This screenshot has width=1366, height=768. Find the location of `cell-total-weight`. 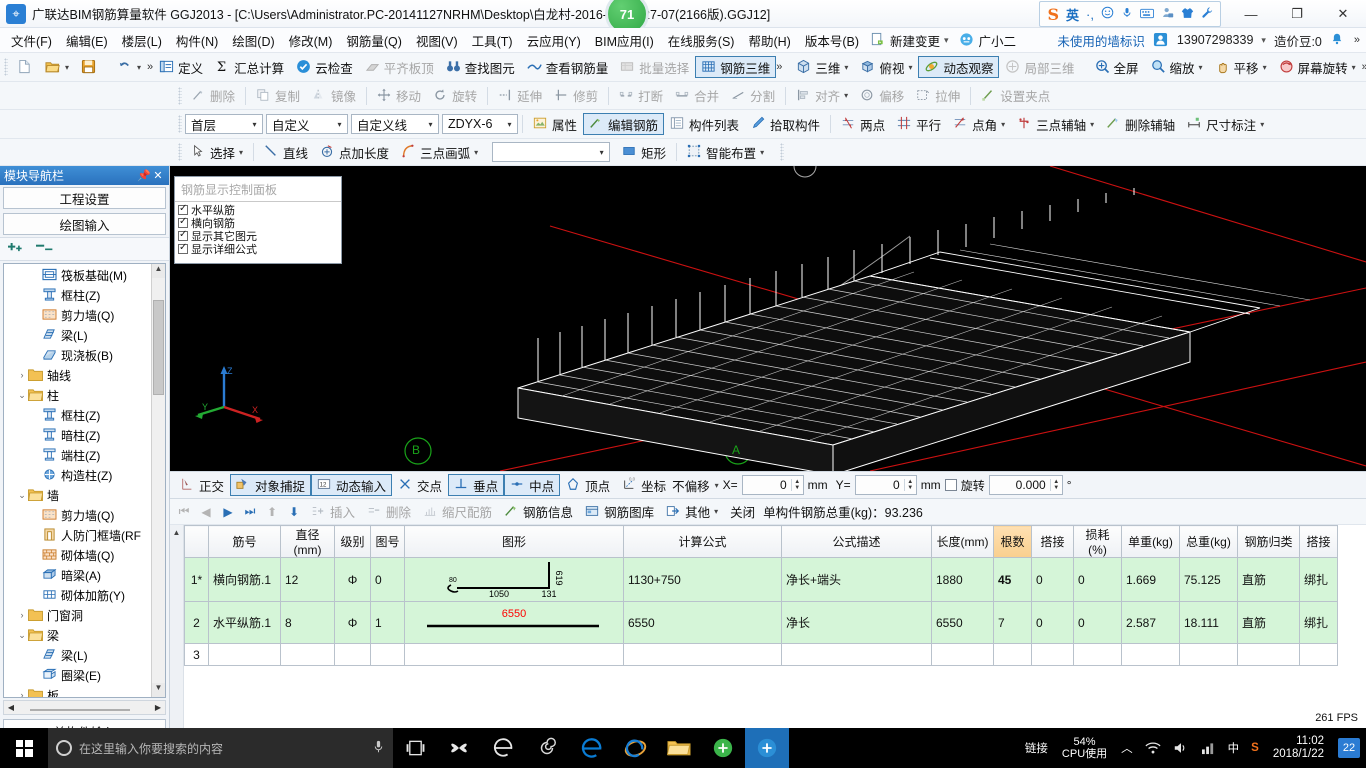

cell-total-weight is located at coordinates (1208, 654).